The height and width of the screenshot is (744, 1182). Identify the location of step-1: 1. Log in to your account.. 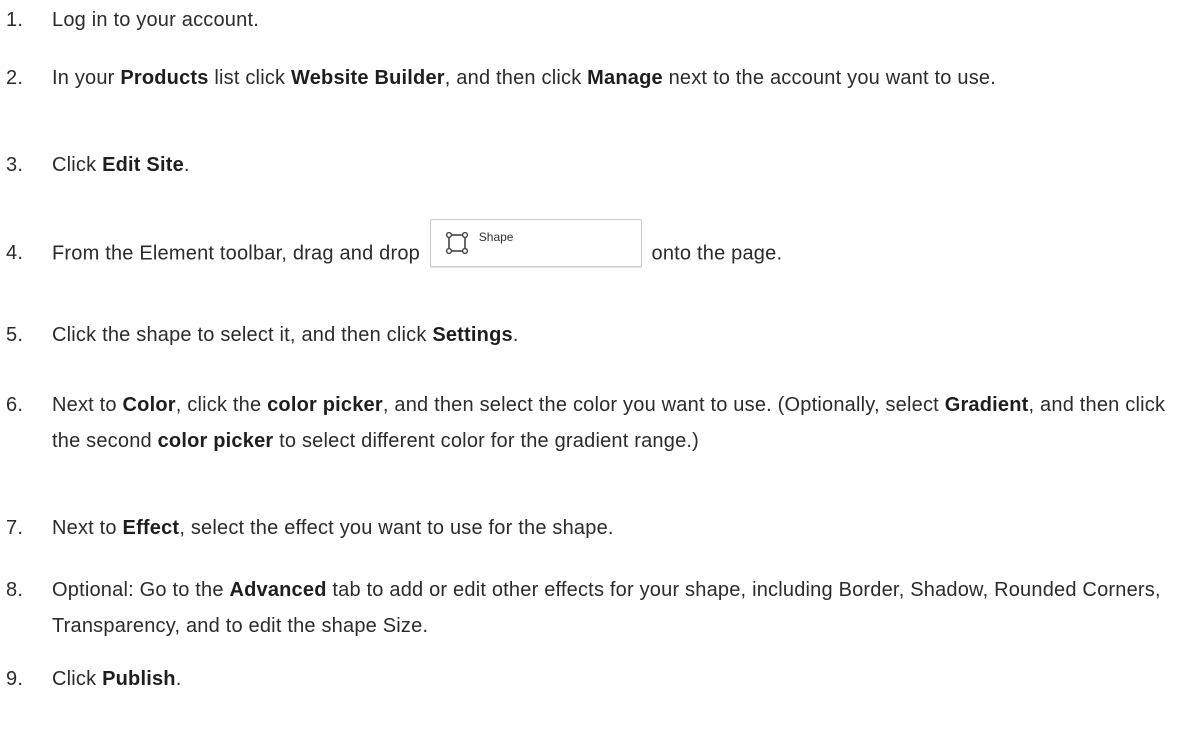
(591, 20).